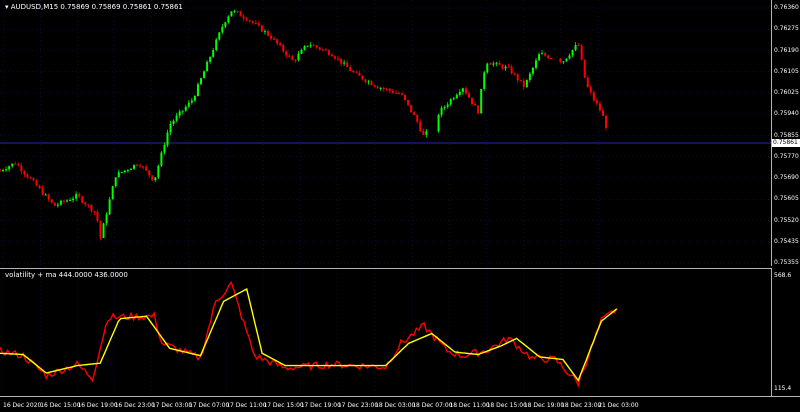 The height and width of the screenshot is (412, 800). What do you see at coordinates (581, 405) in the screenshot?
I see `time-tick: 18 Dec 23:00` at bounding box center [581, 405].